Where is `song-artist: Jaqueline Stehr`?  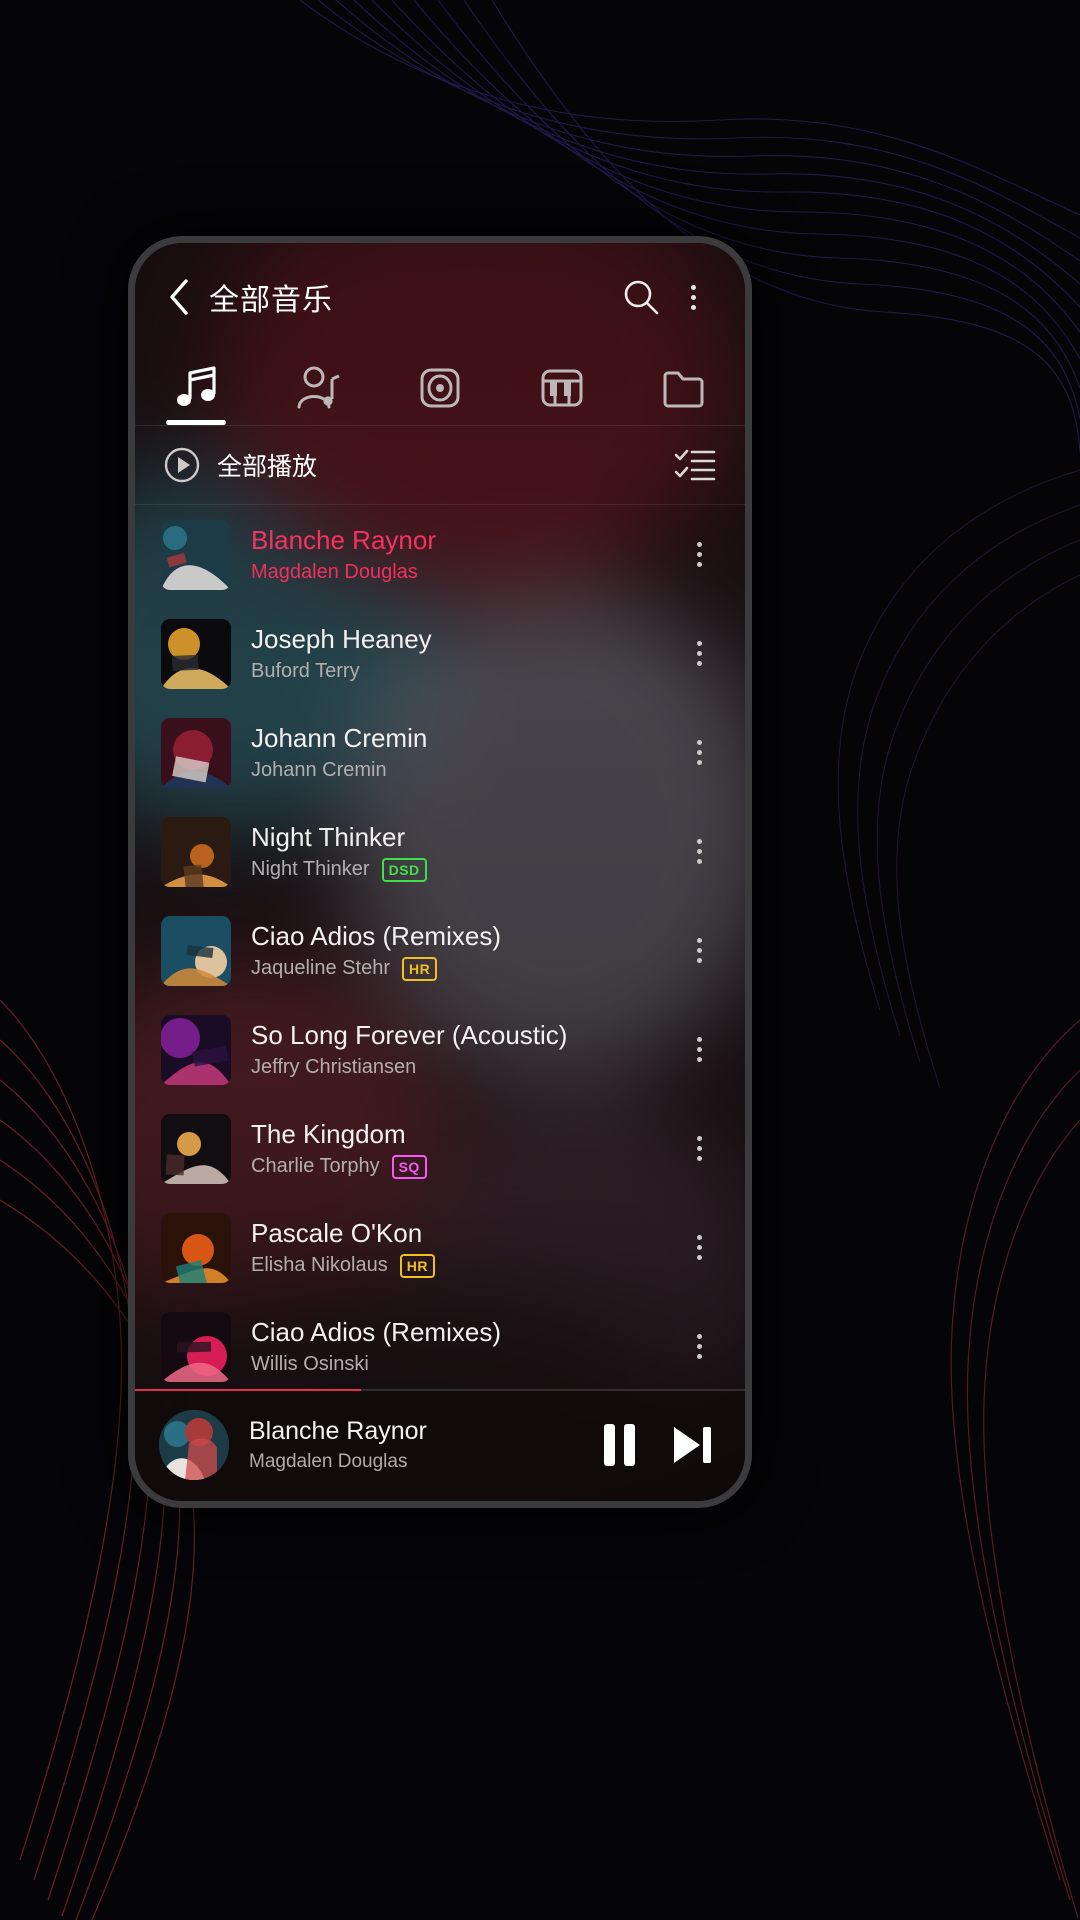 song-artist: Jaqueline Stehr is located at coordinates (320, 968).